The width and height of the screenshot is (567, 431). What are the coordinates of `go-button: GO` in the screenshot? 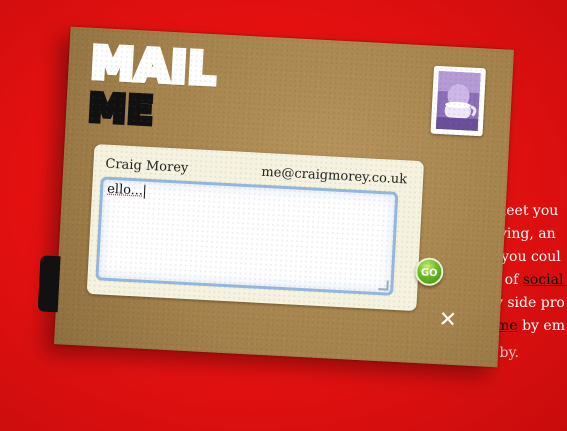 It's located at (429, 271).